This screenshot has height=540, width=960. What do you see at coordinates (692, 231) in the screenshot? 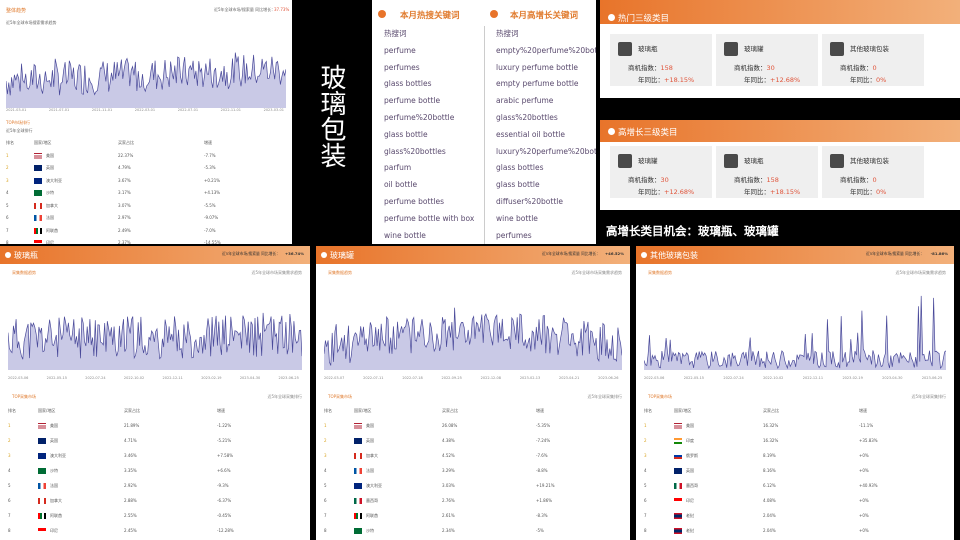
I see `opportunity-text: 高增长类目机会：玻璃瓶、玻璃罐` at bounding box center [692, 231].